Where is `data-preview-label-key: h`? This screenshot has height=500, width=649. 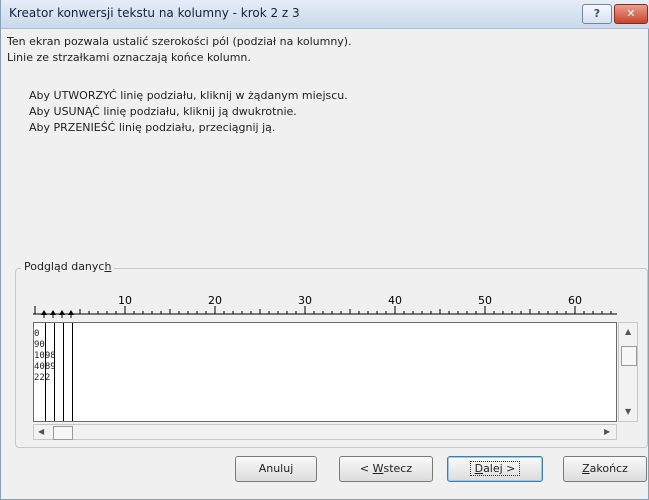 data-preview-label-key: h is located at coordinates (108, 266).